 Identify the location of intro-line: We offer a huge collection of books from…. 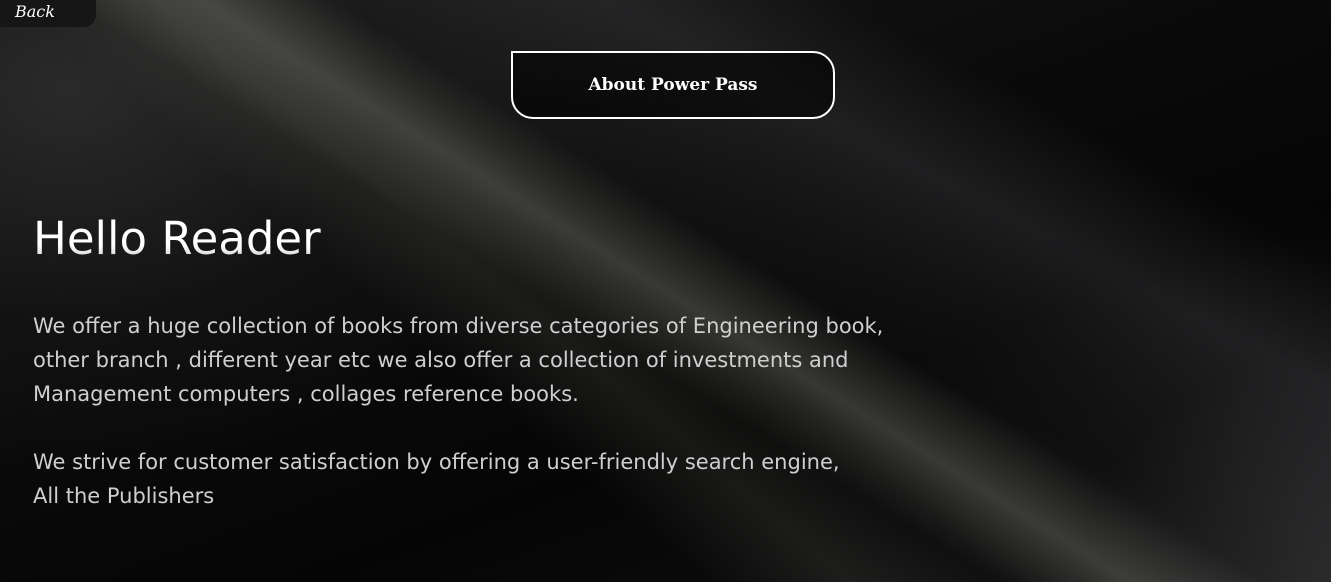
(458, 326).